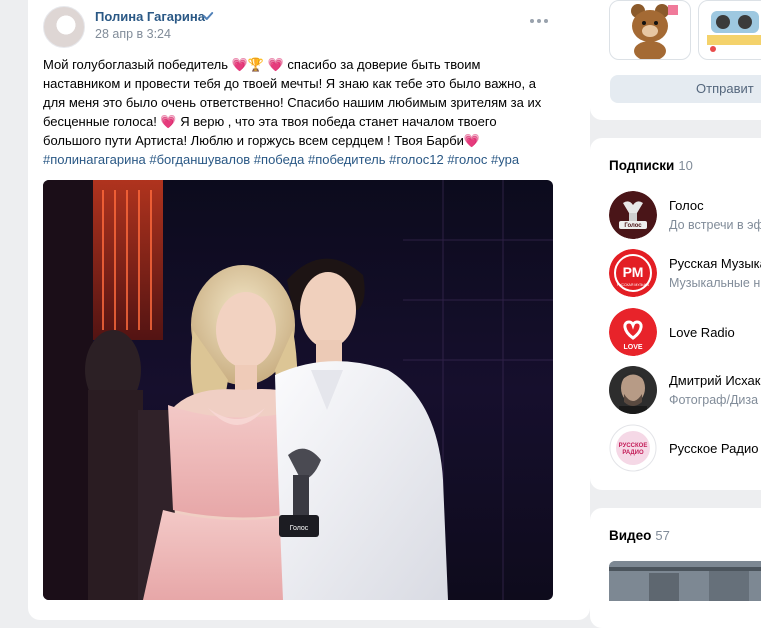  I want to click on golos-logo-text: Голос, so click(633, 226).